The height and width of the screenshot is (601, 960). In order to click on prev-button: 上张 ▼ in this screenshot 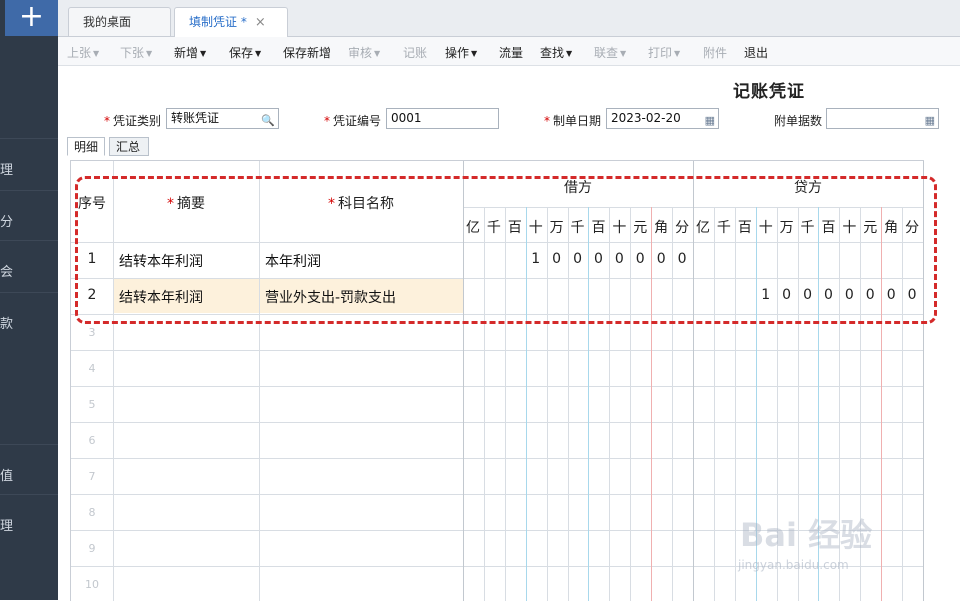, I will do `click(83, 52)`.